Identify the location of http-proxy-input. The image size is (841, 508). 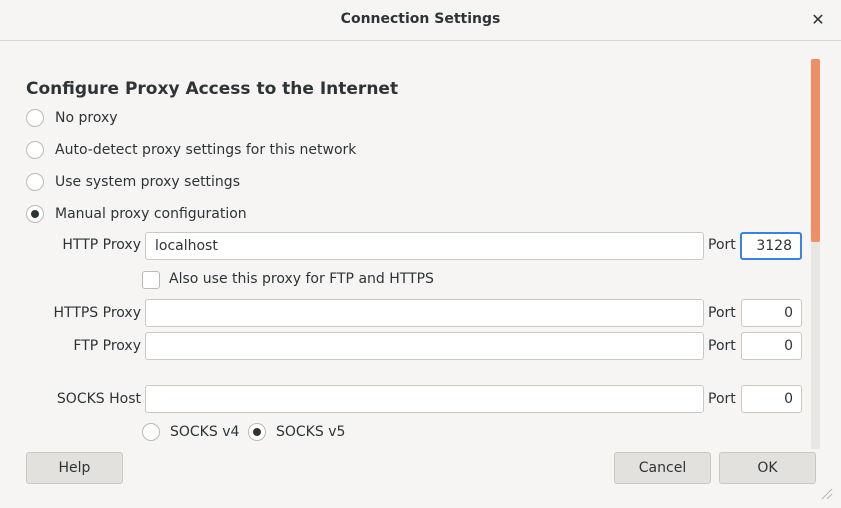
(424, 246).